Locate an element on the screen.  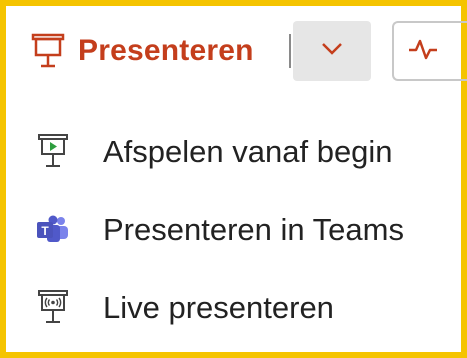
svg-text: T is located at coordinates (45, 231).